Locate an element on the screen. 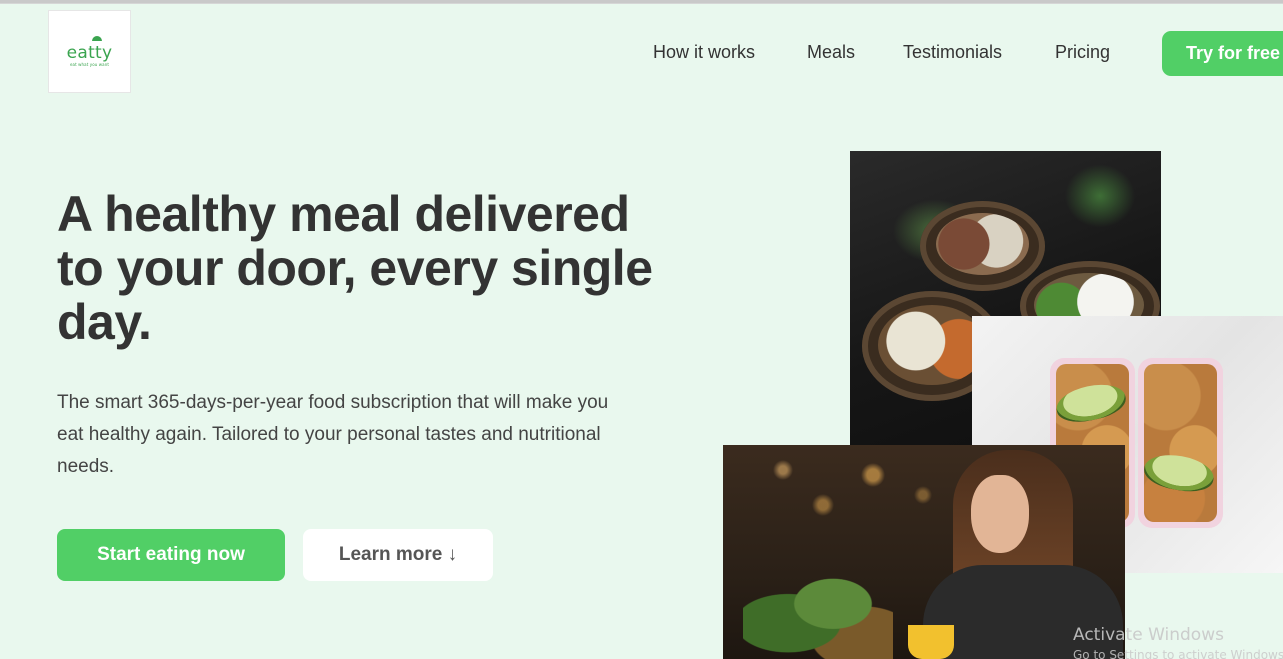  logo-dome-icon is located at coordinates (96, 38).